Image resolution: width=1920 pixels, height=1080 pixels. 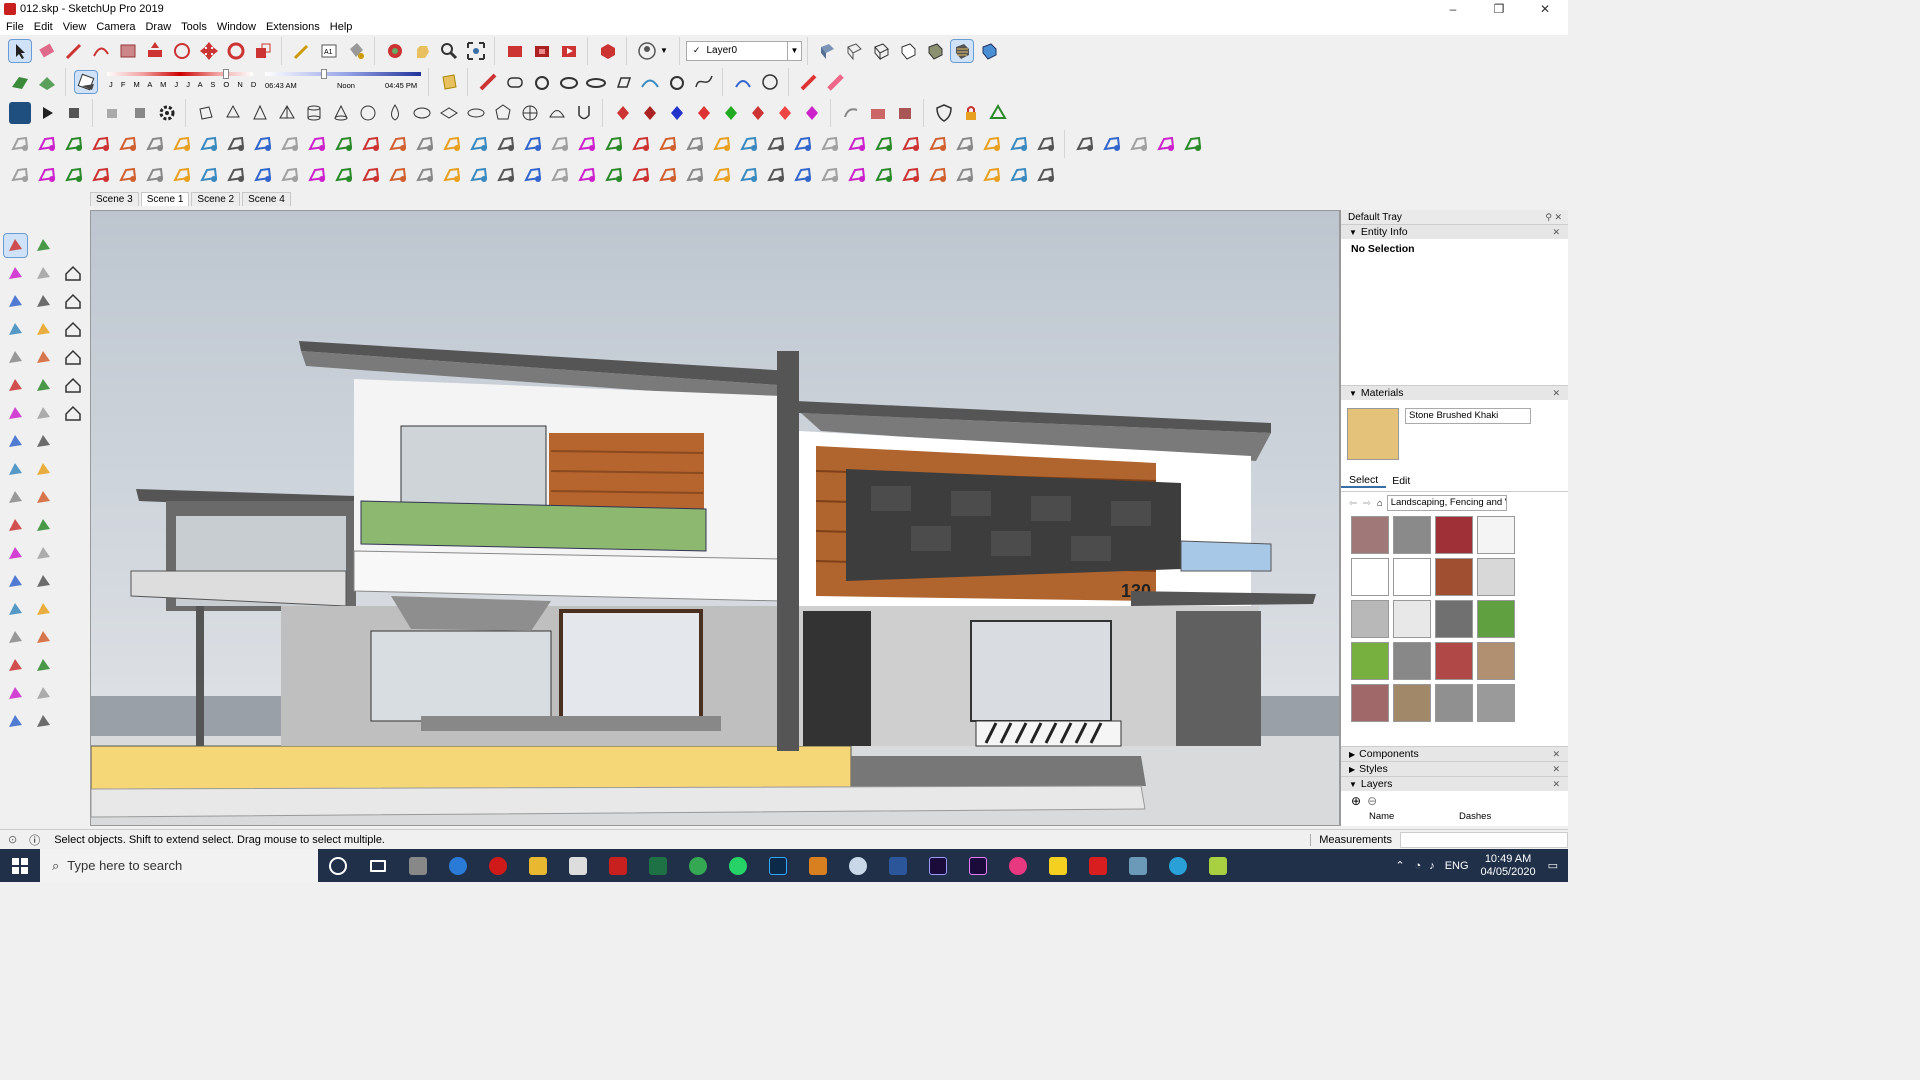 I want to click on oval-icon, so click(x=596, y=82).